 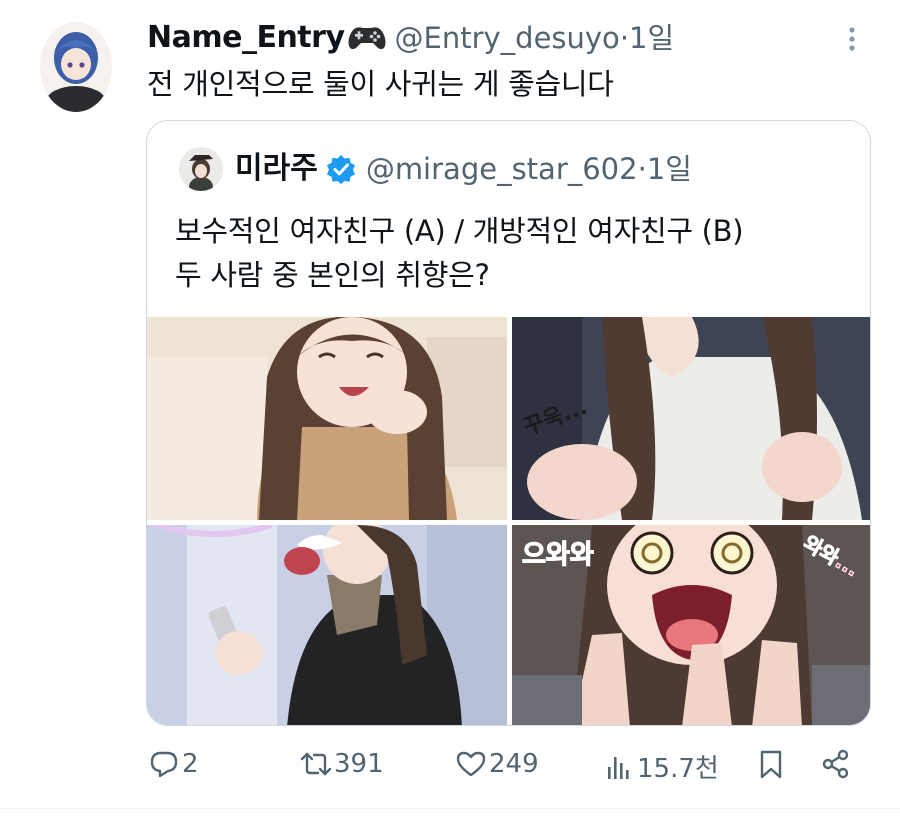 I want to click on post-header: Name_Entry @Entry_desuyo · 1일, so click(x=410, y=38).